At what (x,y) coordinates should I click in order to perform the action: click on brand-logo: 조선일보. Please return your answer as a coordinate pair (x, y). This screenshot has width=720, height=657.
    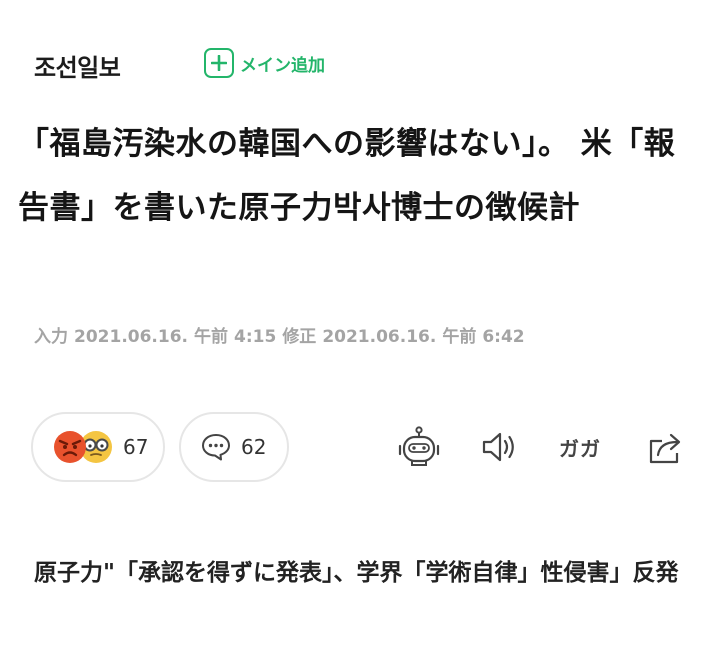
    Looking at the image, I should click on (77, 65).